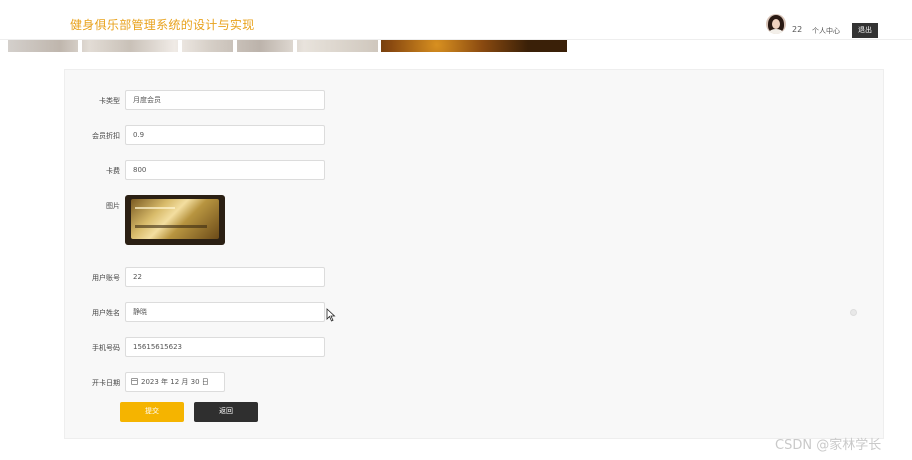 The height and width of the screenshot is (460, 912). What do you see at coordinates (225, 100) in the screenshot?
I see `card-type-field: 月度会员` at bounding box center [225, 100].